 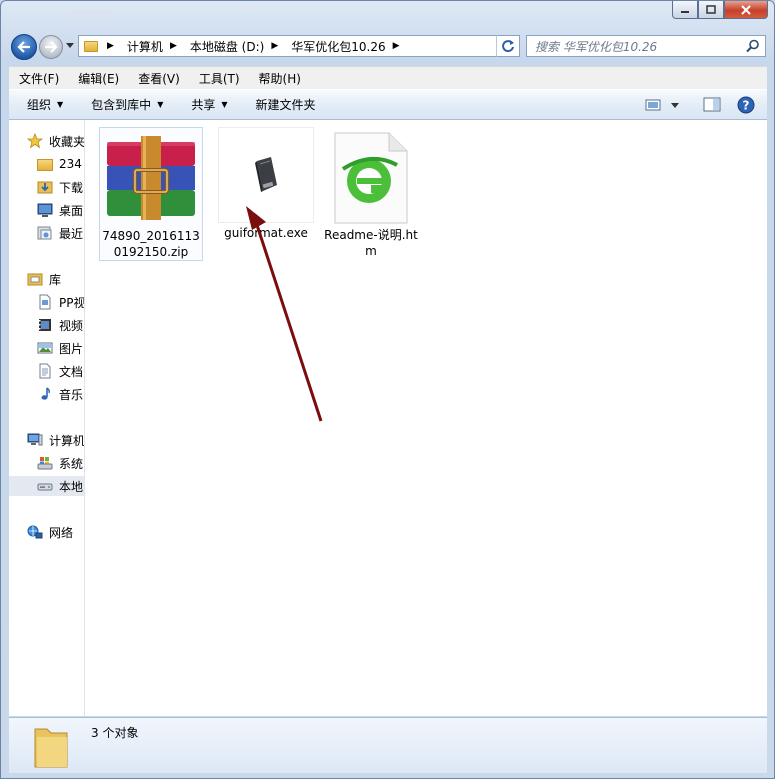 What do you see at coordinates (388, 745) in the screenshot?
I see `details-pane: 3 个对象` at bounding box center [388, 745].